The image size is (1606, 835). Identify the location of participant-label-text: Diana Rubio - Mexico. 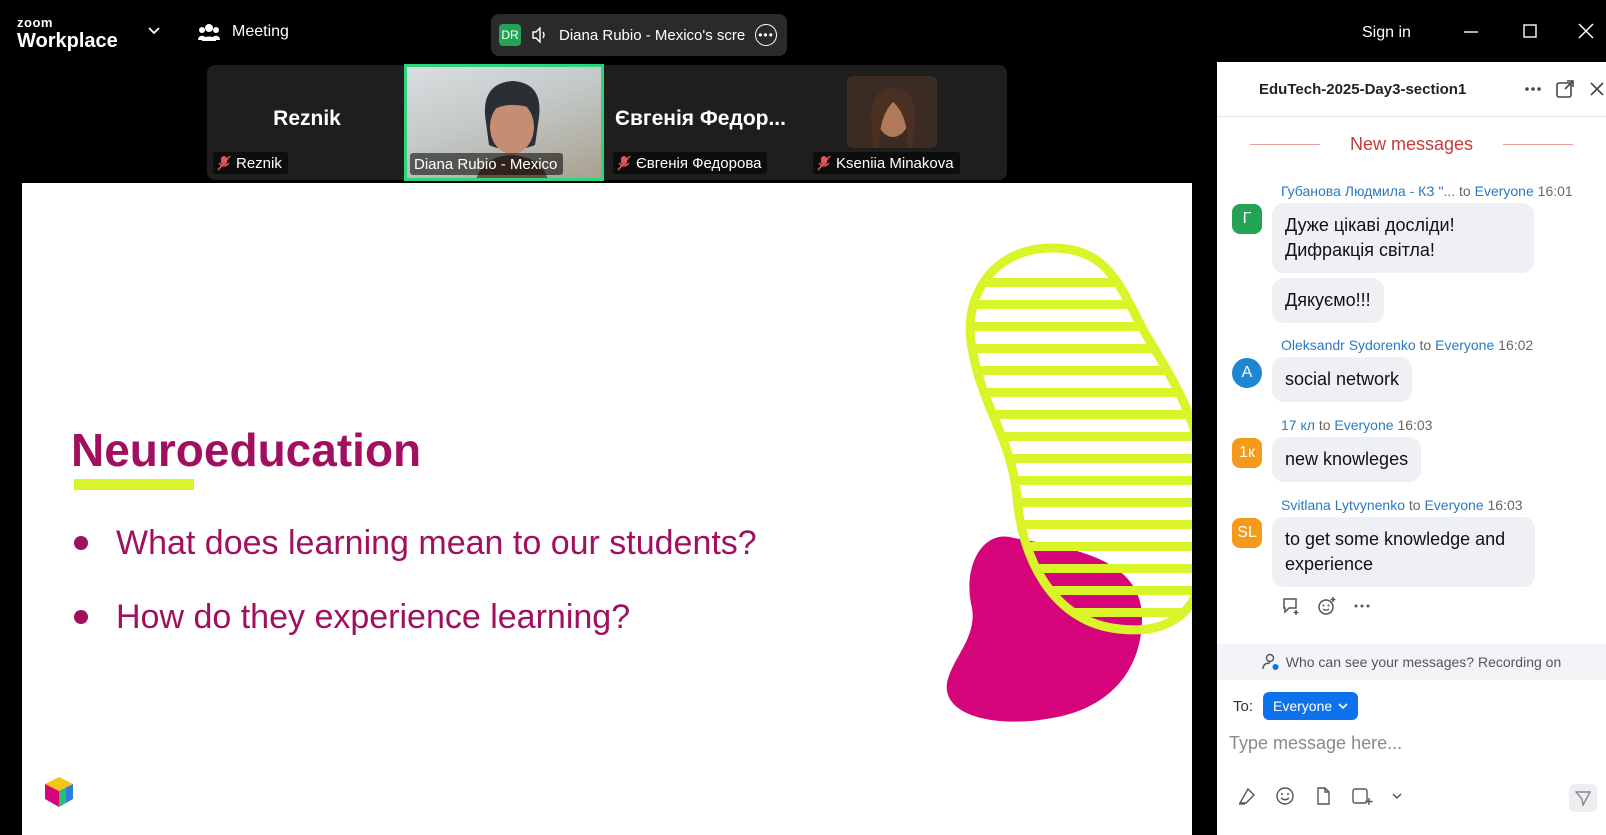
(486, 164).